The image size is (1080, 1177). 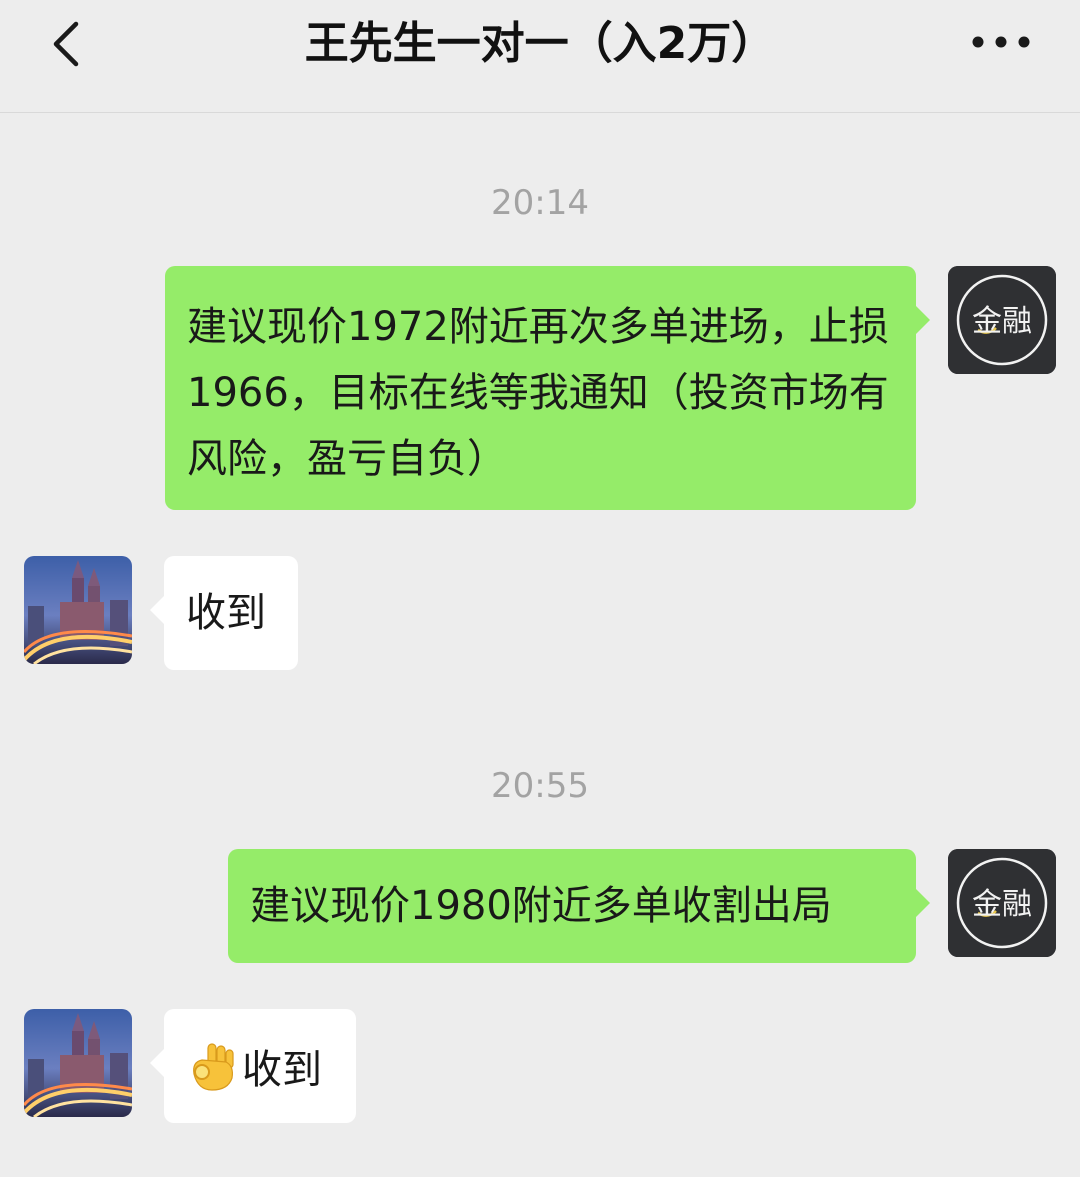 What do you see at coordinates (212, 1066) in the screenshot?
I see `ok-hand-emoji-icon` at bounding box center [212, 1066].